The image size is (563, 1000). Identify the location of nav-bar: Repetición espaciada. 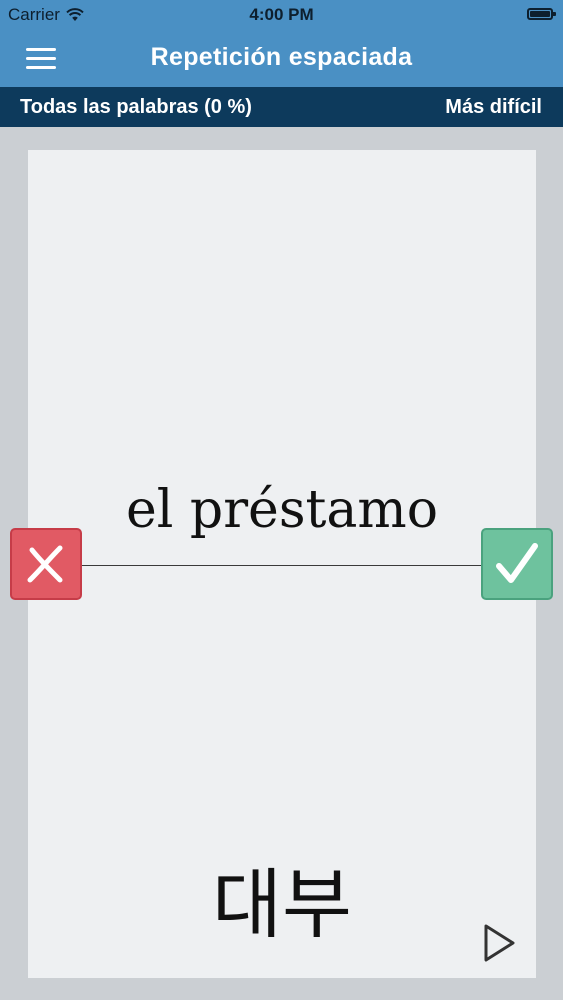
(281, 58).